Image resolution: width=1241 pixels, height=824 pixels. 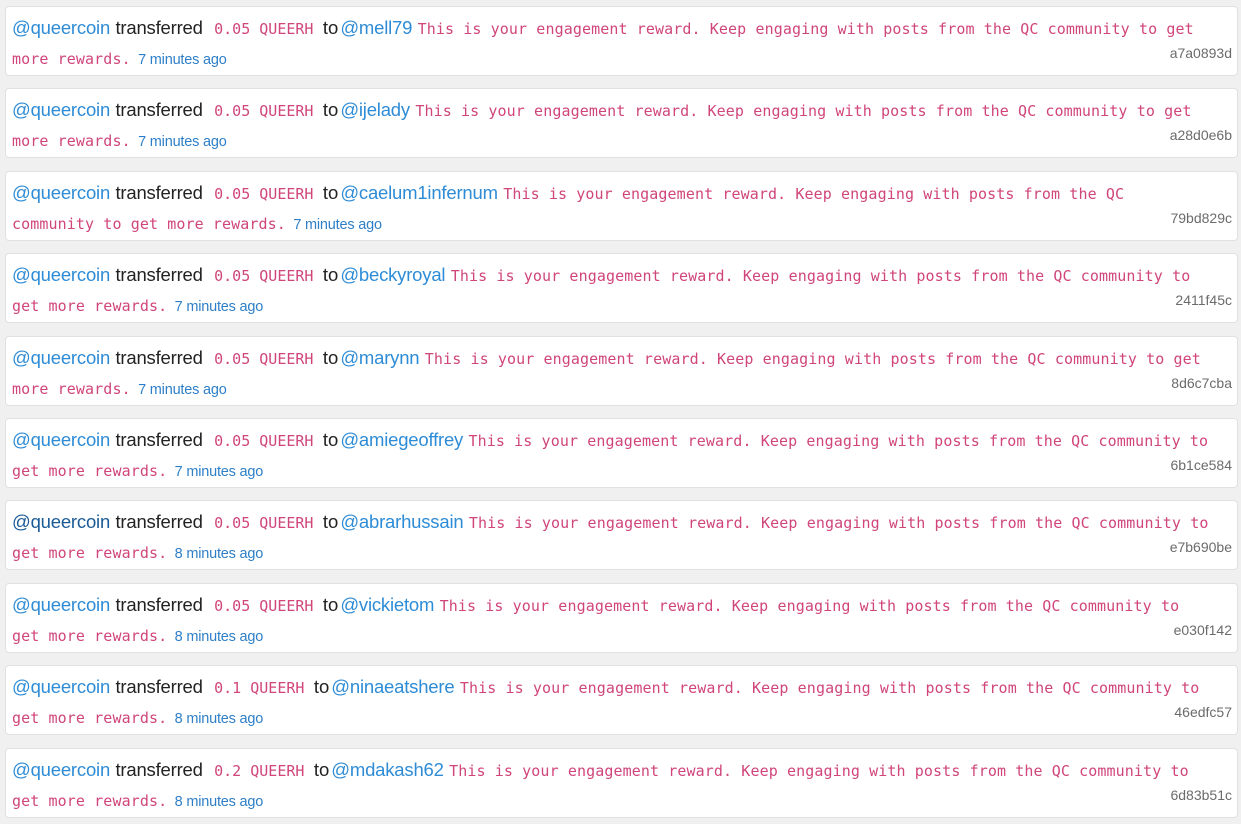 I want to click on transaction-hash-link: a7a0893d, so click(x=1201, y=53).